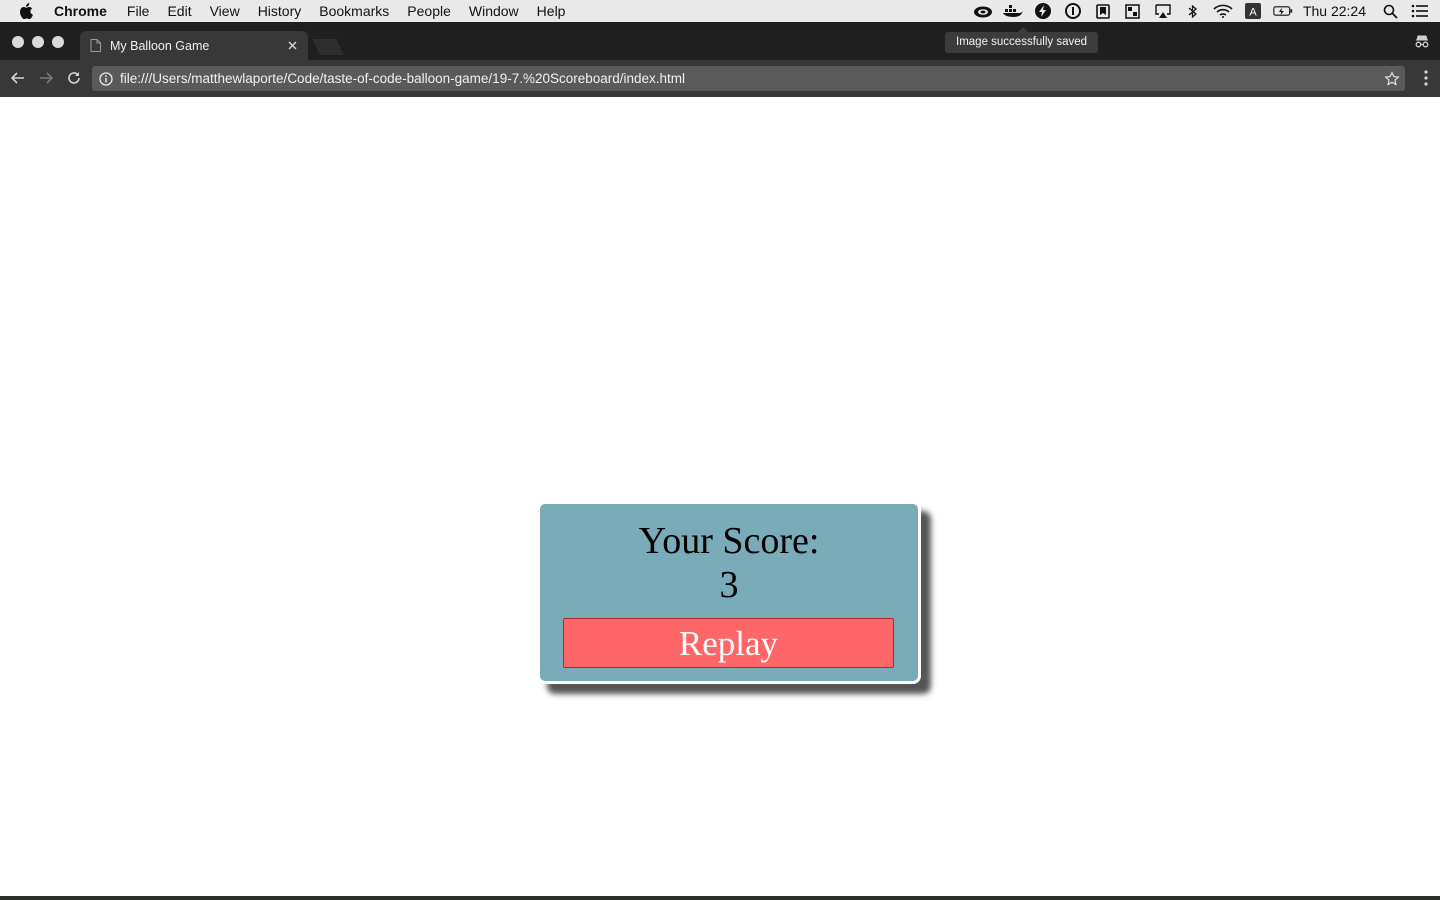 The image size is (1440, 900). Describe the element at coordinates (1392, 78) in the screenshot. I see `bookmark-star-icon` at that location.